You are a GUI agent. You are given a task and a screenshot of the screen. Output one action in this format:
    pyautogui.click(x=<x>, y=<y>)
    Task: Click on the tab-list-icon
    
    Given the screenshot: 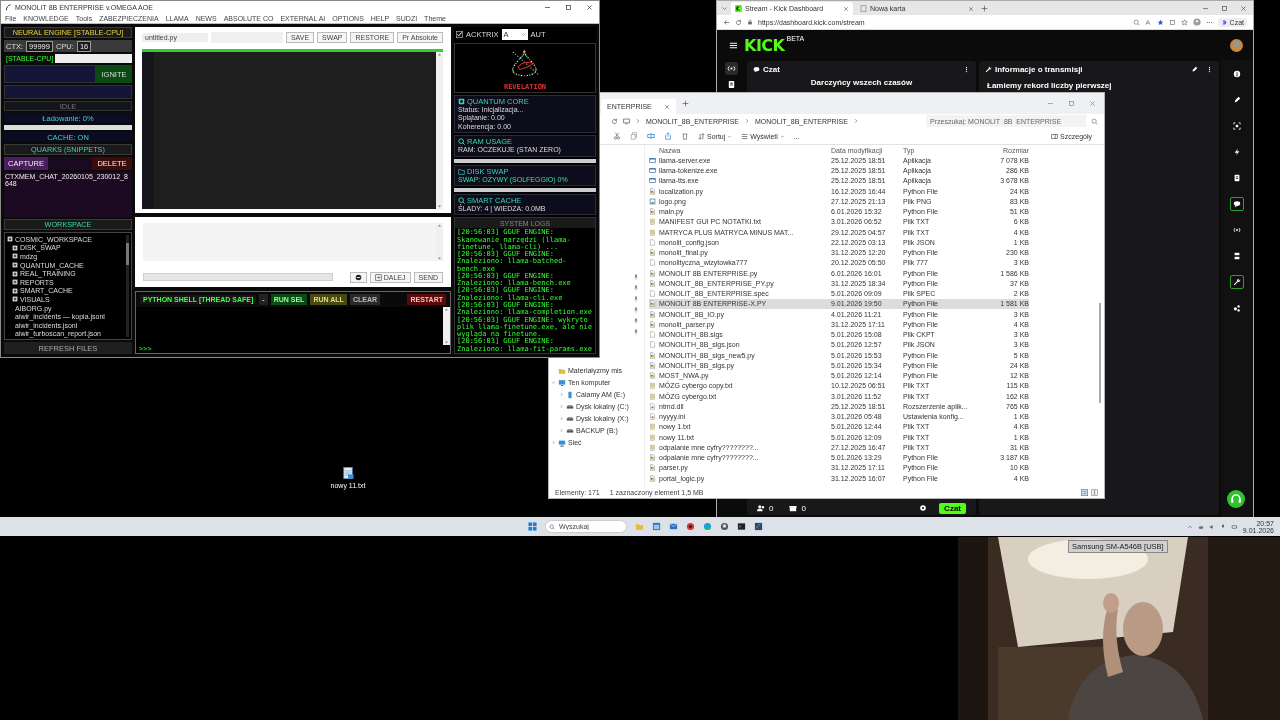 What is the action you would take?
    pyautogui.click(x=724, y=8)
    